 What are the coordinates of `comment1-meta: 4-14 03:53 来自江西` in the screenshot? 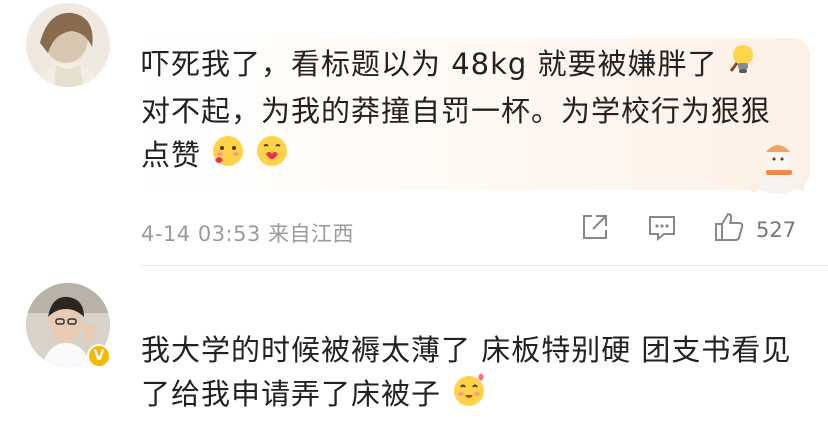 It's located at (247, 233).